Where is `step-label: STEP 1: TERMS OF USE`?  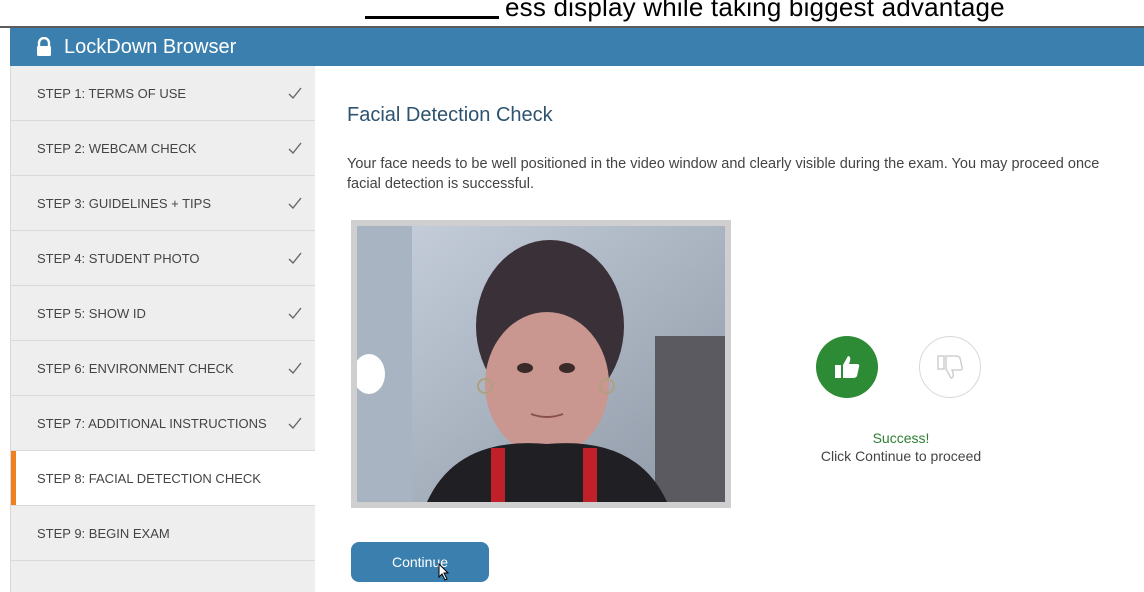
step-label: STEP 1: TERMS OF USE is located at coordinates (112, 93).